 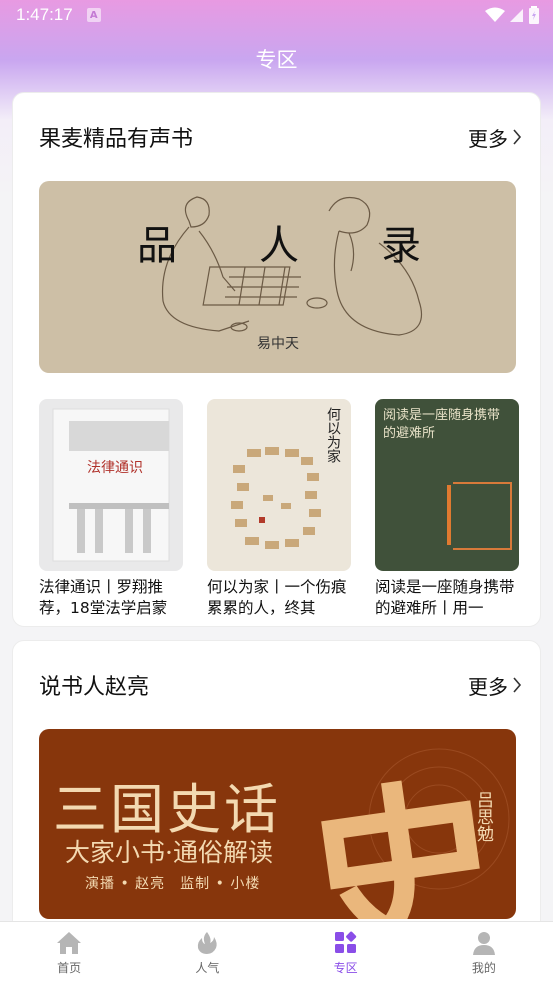 I want to click on status-icons, so click(x=512, y=15).